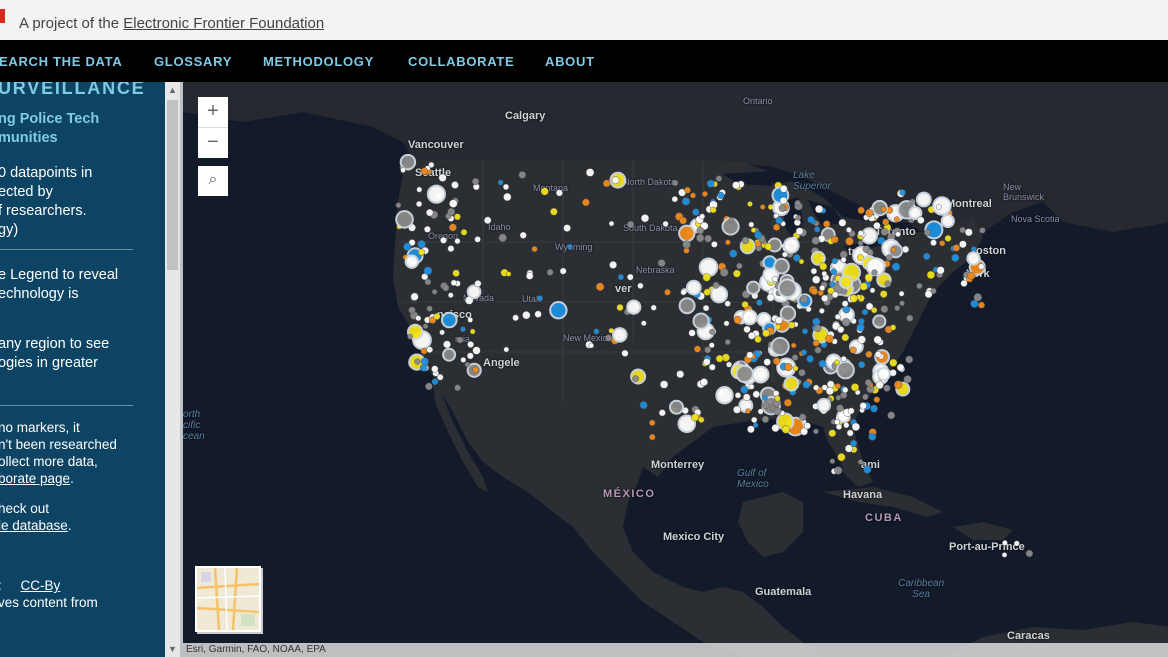  What do you see at coordinates (194, 436) in the screenshot?
I see `label-part: cean` at bounding box center [194, 436].